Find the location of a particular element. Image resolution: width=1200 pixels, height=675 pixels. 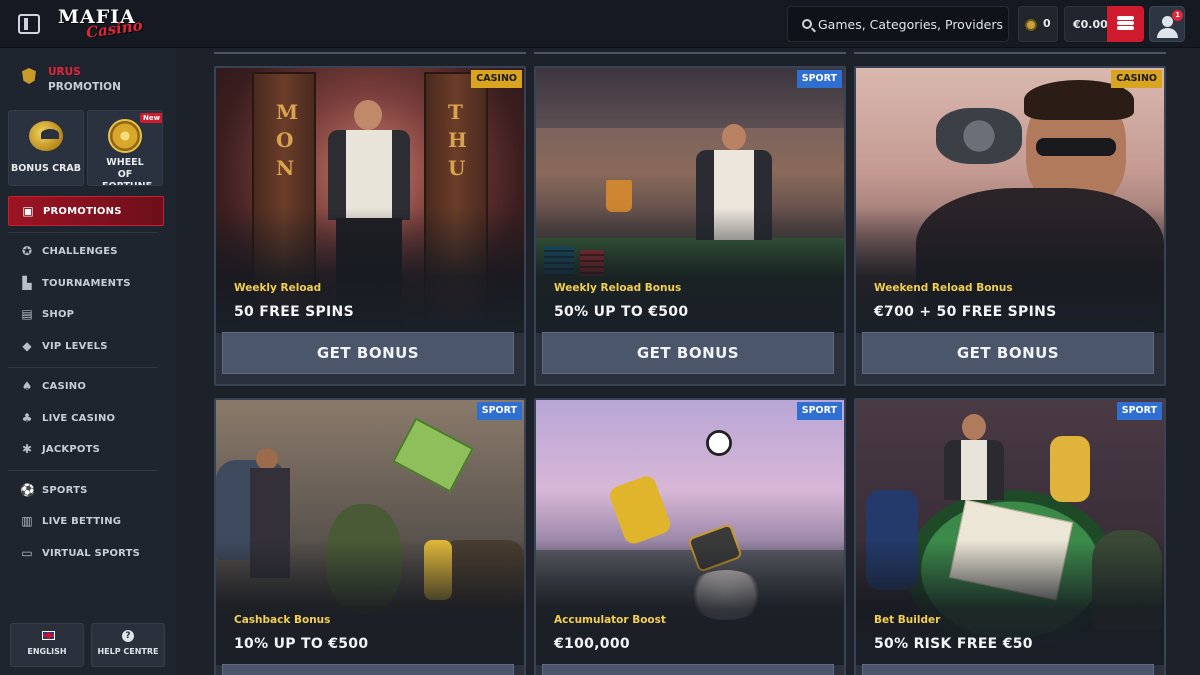

urus-title: URUS is located at coordinates (64, 72).